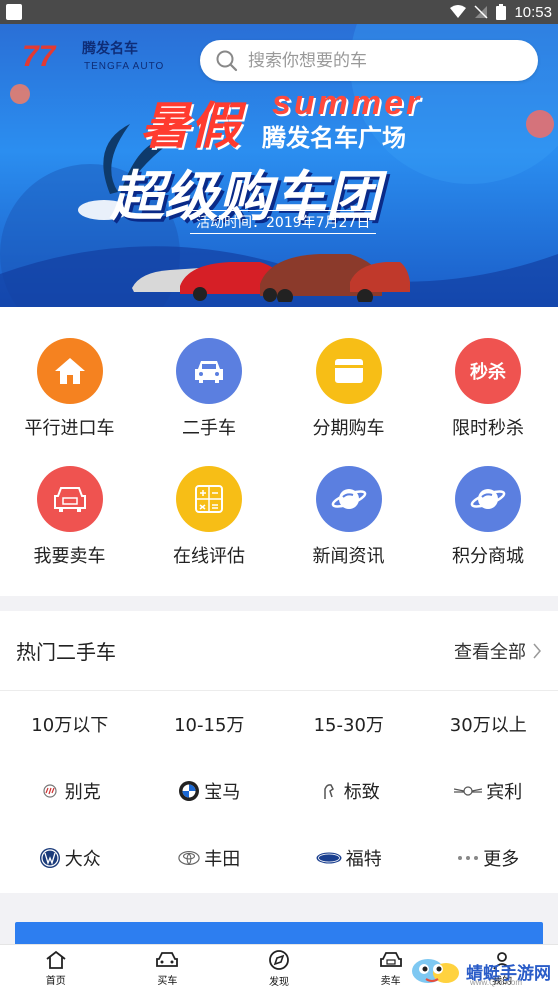 The width and height of the screenshot is (558, 992). What do you see at coordinates (279, 651) in the screenshot?
I see `section-header: 热门二手车 查看全部` at bounding box center [279, 651].